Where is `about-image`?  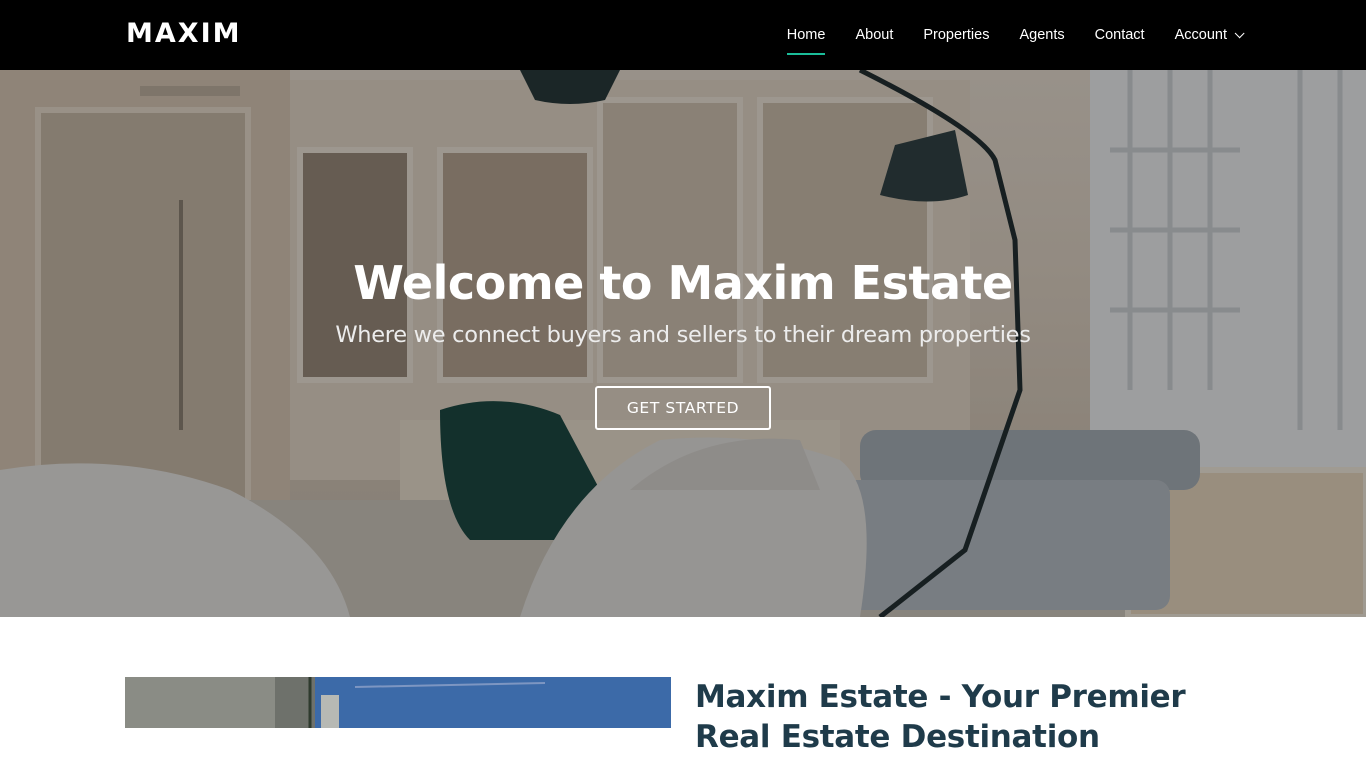
about-image is located at coordinates (398, 702).